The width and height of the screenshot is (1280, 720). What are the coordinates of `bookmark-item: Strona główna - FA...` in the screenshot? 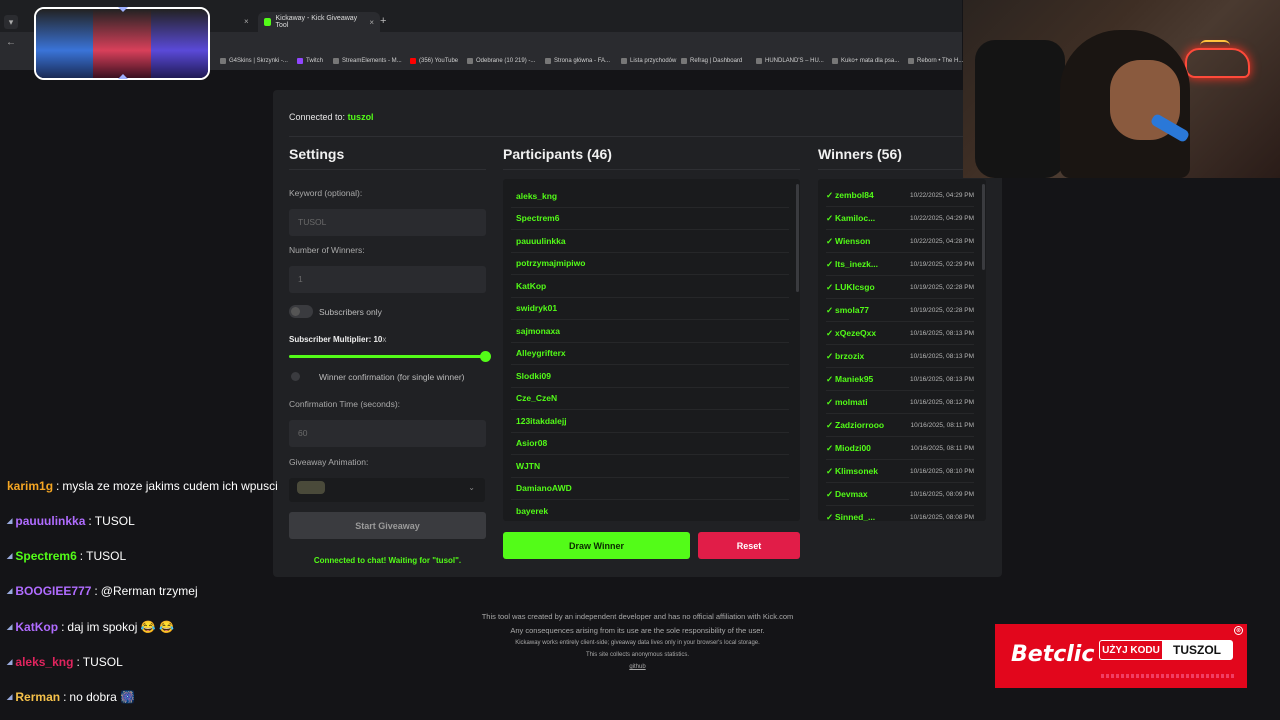 It's located at (577, 61).